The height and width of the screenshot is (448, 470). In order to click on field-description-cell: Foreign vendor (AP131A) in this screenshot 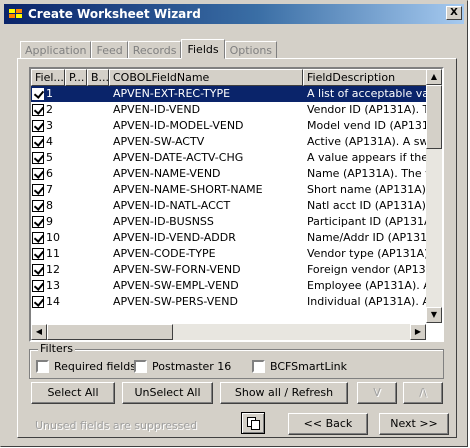, I will do `click(367, 269)`.